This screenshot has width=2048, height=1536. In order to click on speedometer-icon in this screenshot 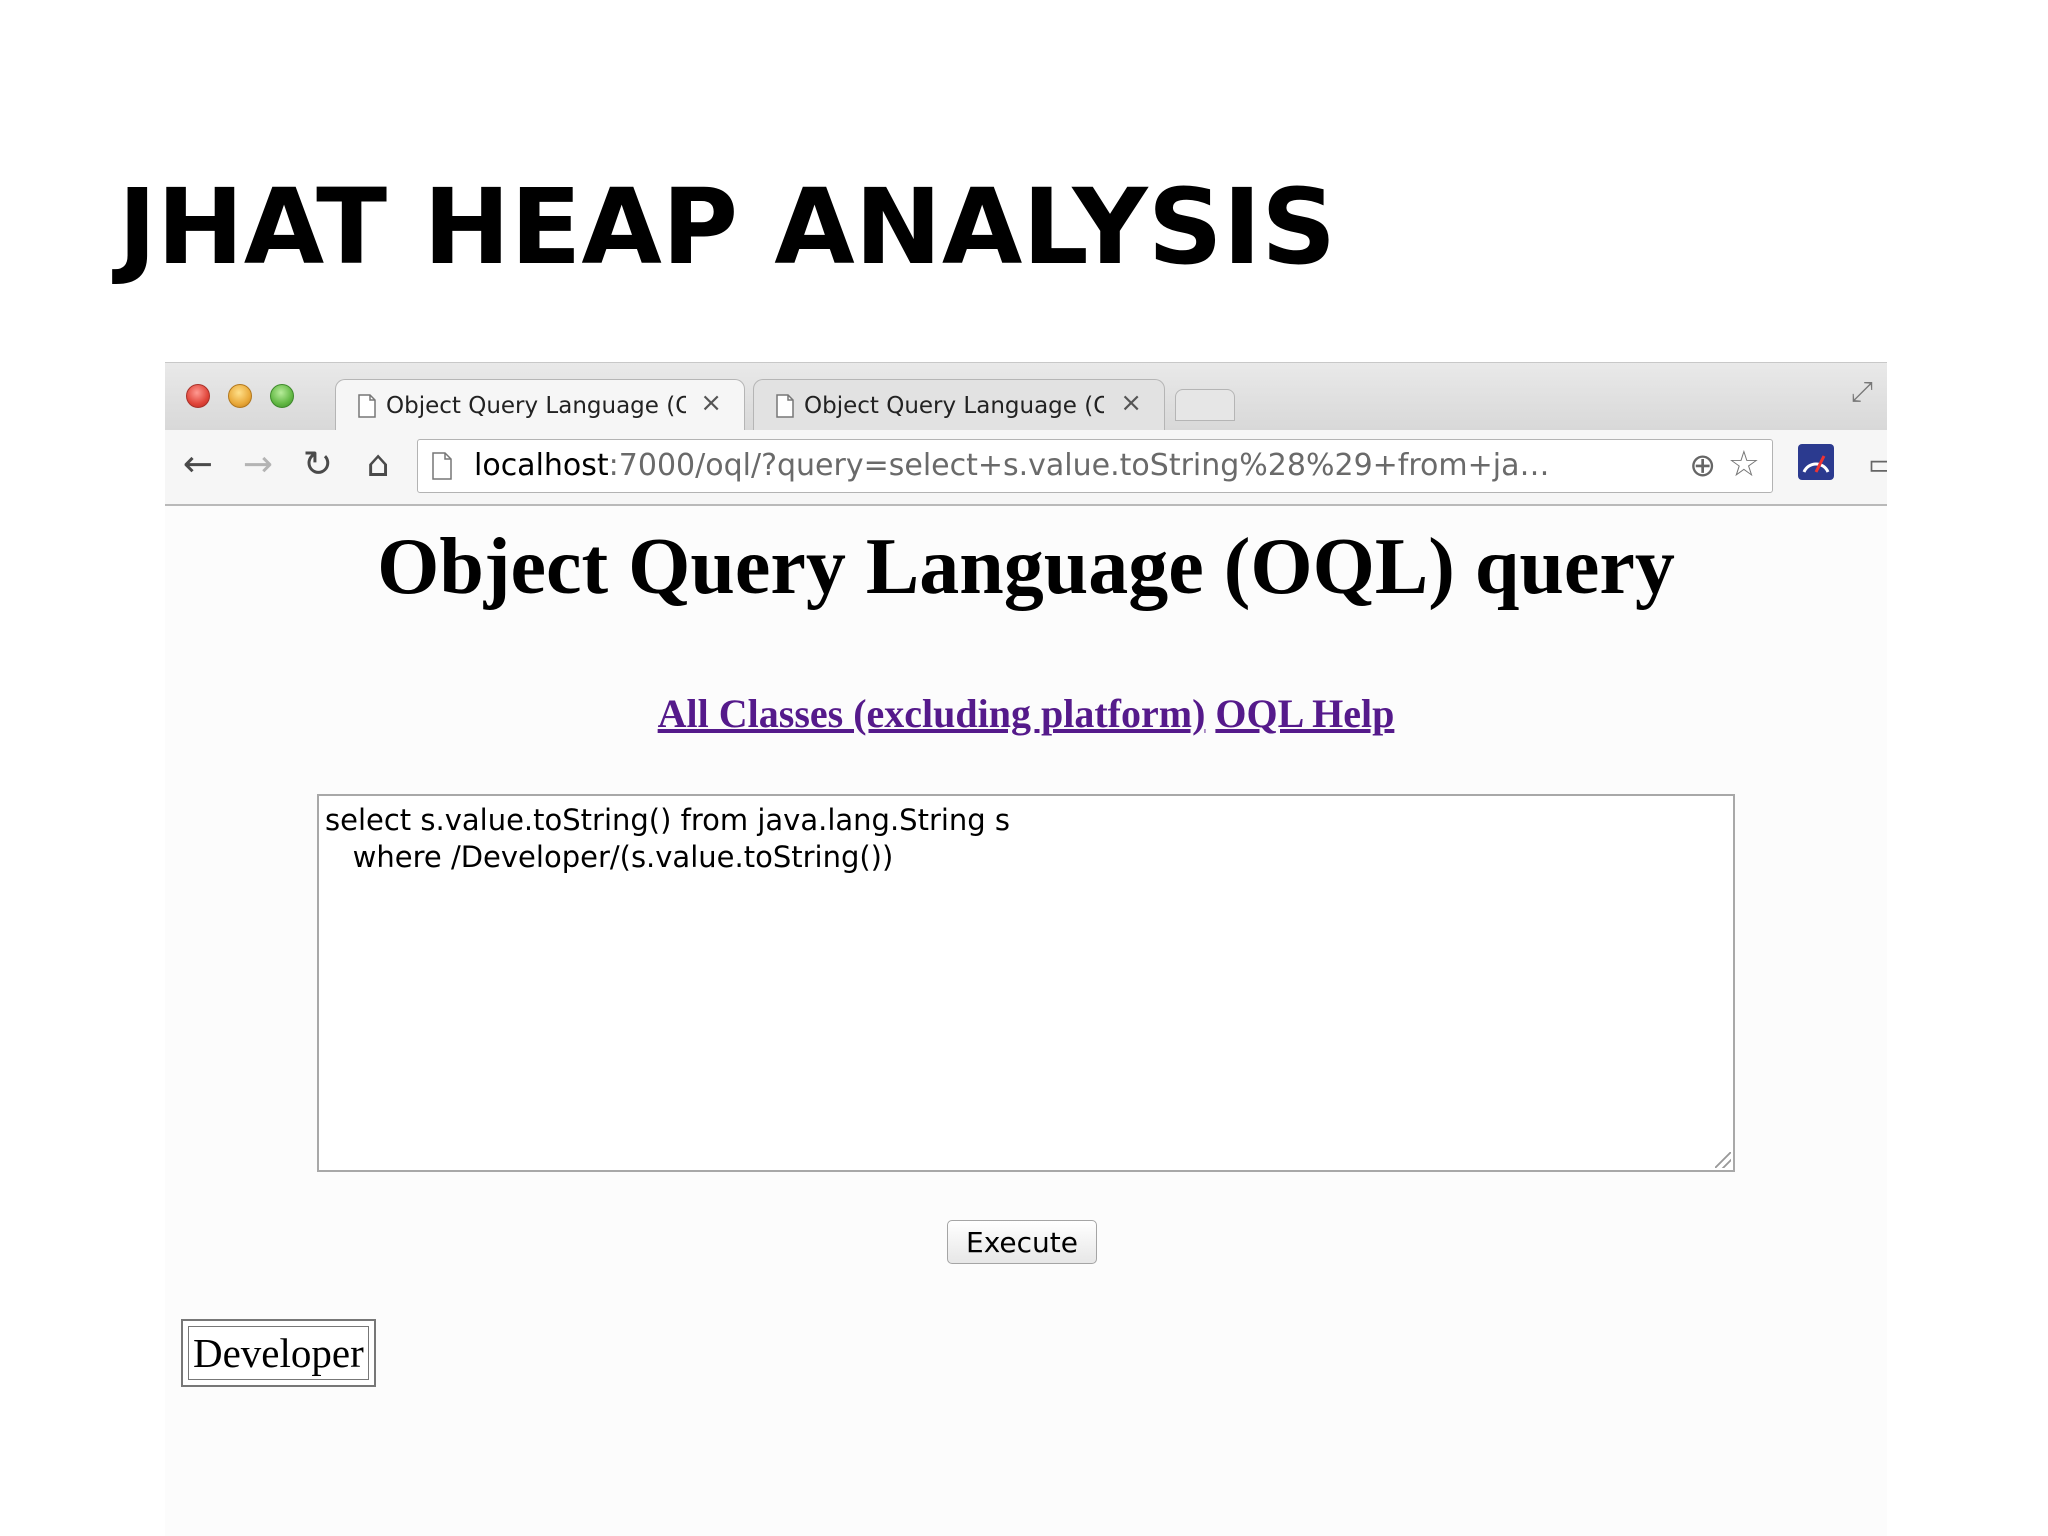, I will do `click(1816, 462)`.